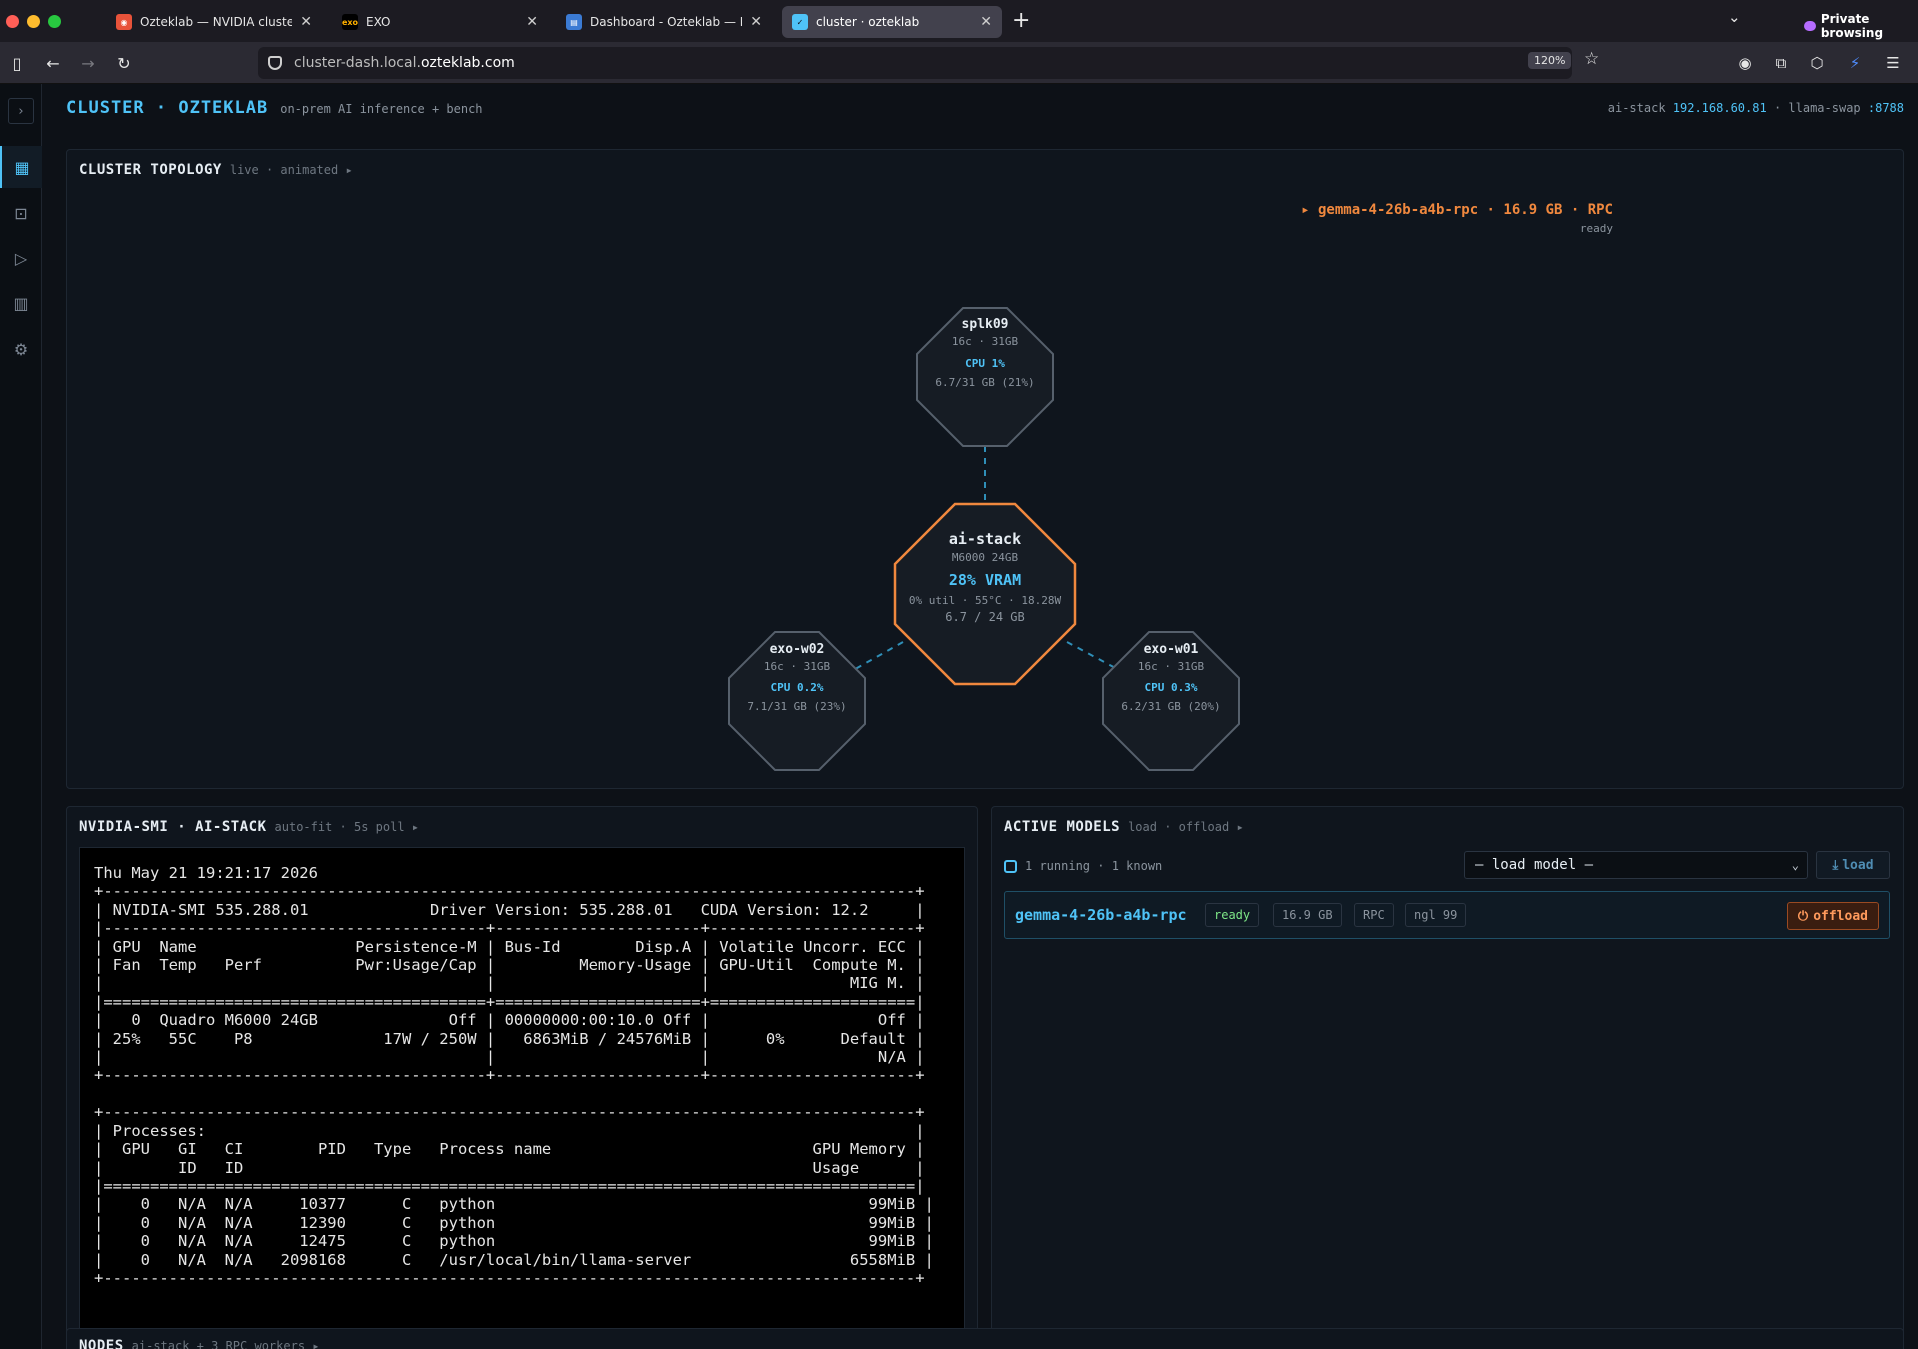  What do you see at coordinates (985, 580) in the screenshot?
I see `node-vram: 28% VRAM` at bounding box center [985, 580].